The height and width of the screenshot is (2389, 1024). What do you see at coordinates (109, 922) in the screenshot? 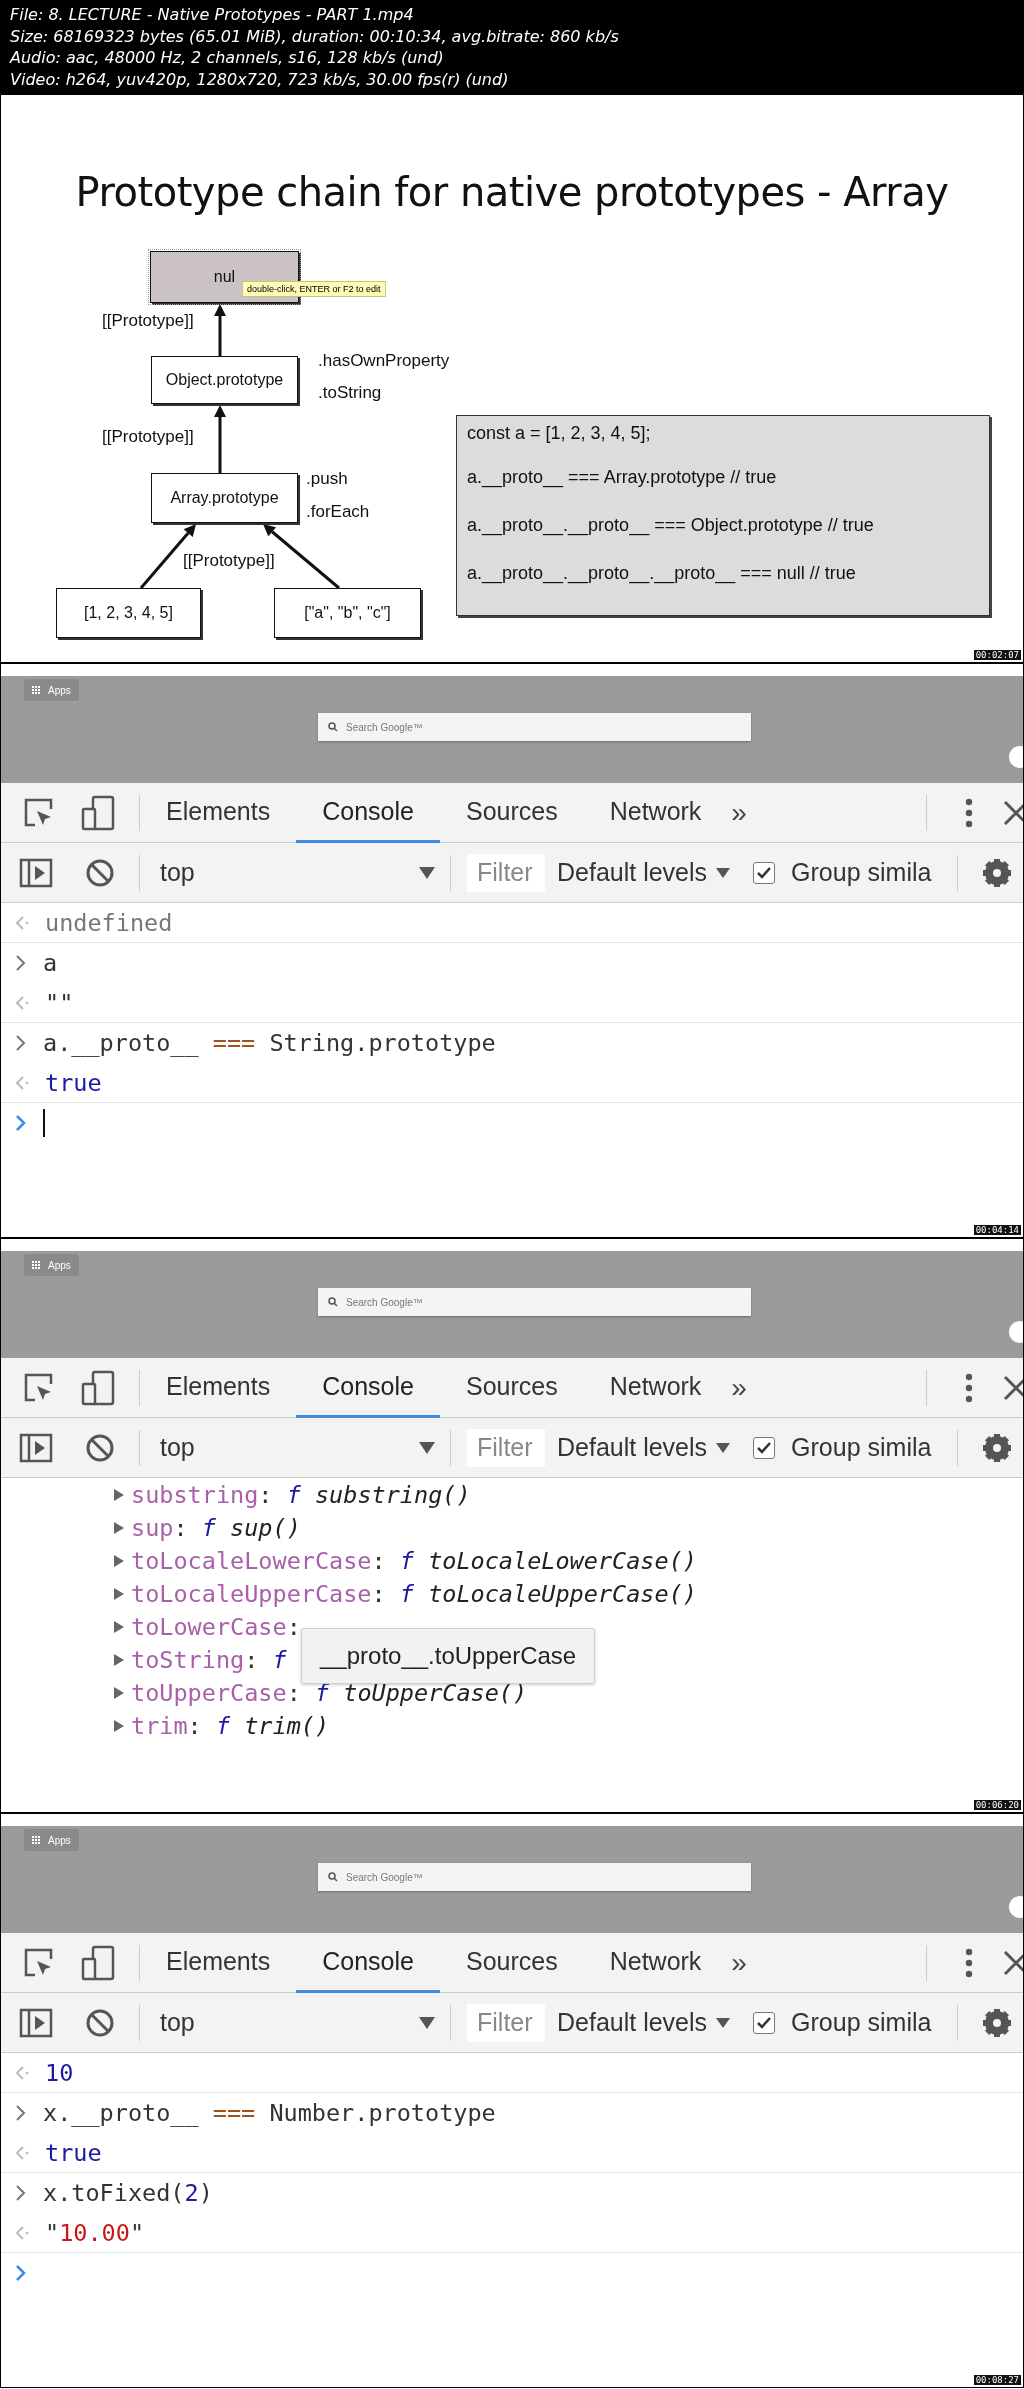
I see `console-text: undefined` at bounding box center [109, 922].